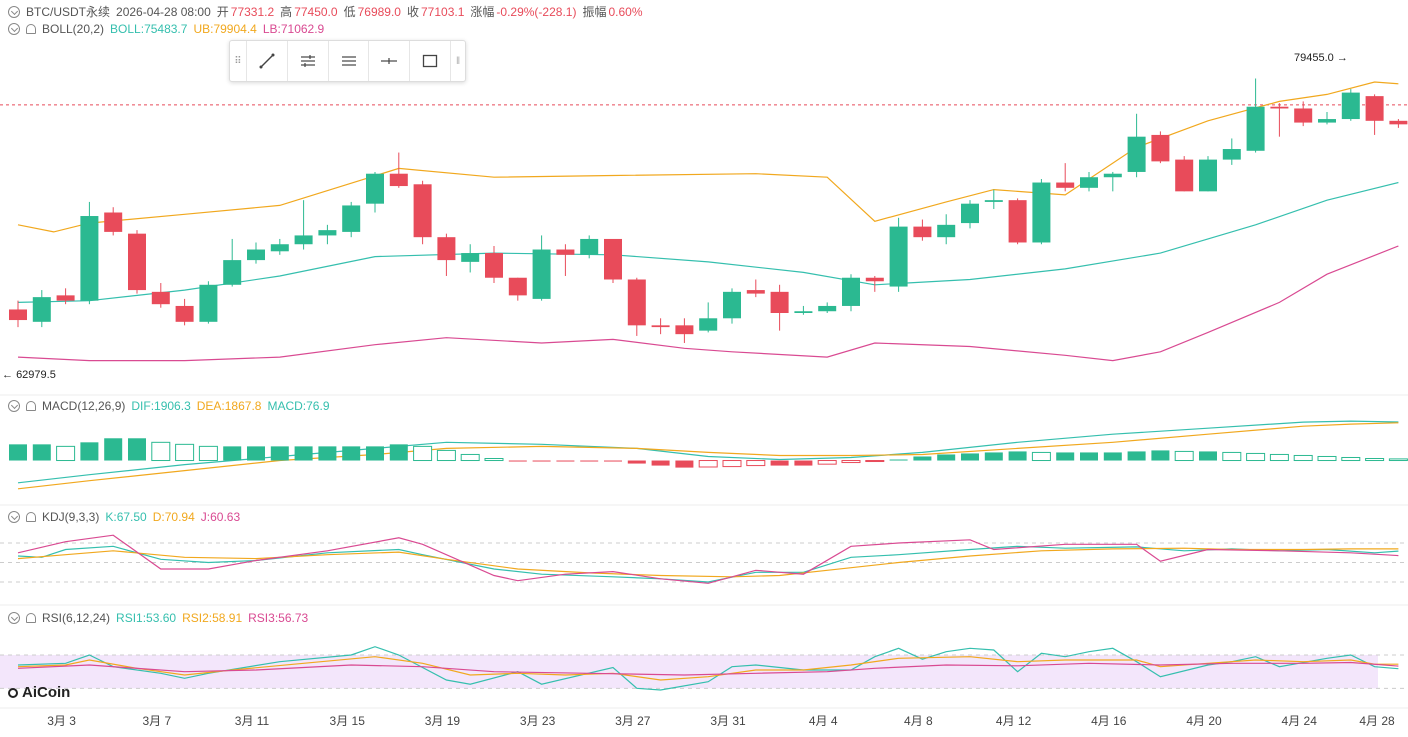 This screenshot has height=737, width=1408. What do you see at coordinates (348, 721) in the screenshot?
I see `x-tick-label: 3月 15` at bounding box center [348, 721].